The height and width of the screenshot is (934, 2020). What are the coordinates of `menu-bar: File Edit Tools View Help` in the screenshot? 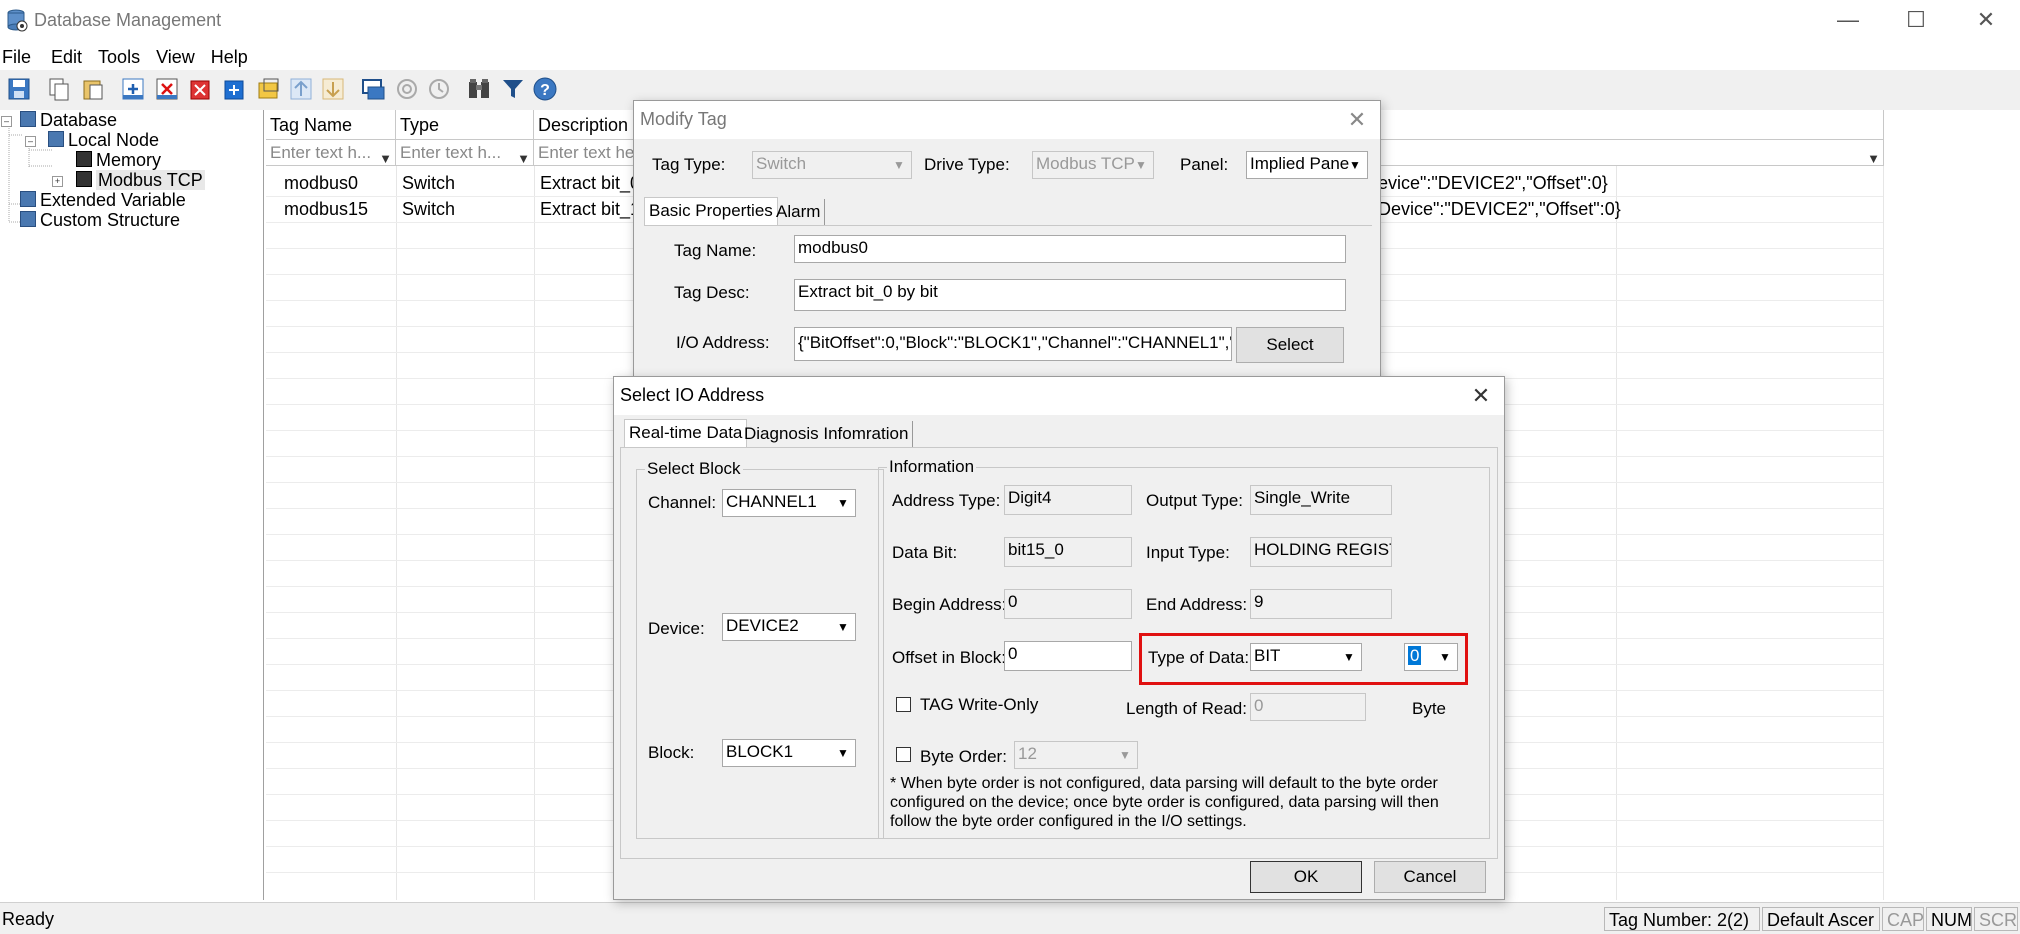 It's located at (1010, 57).